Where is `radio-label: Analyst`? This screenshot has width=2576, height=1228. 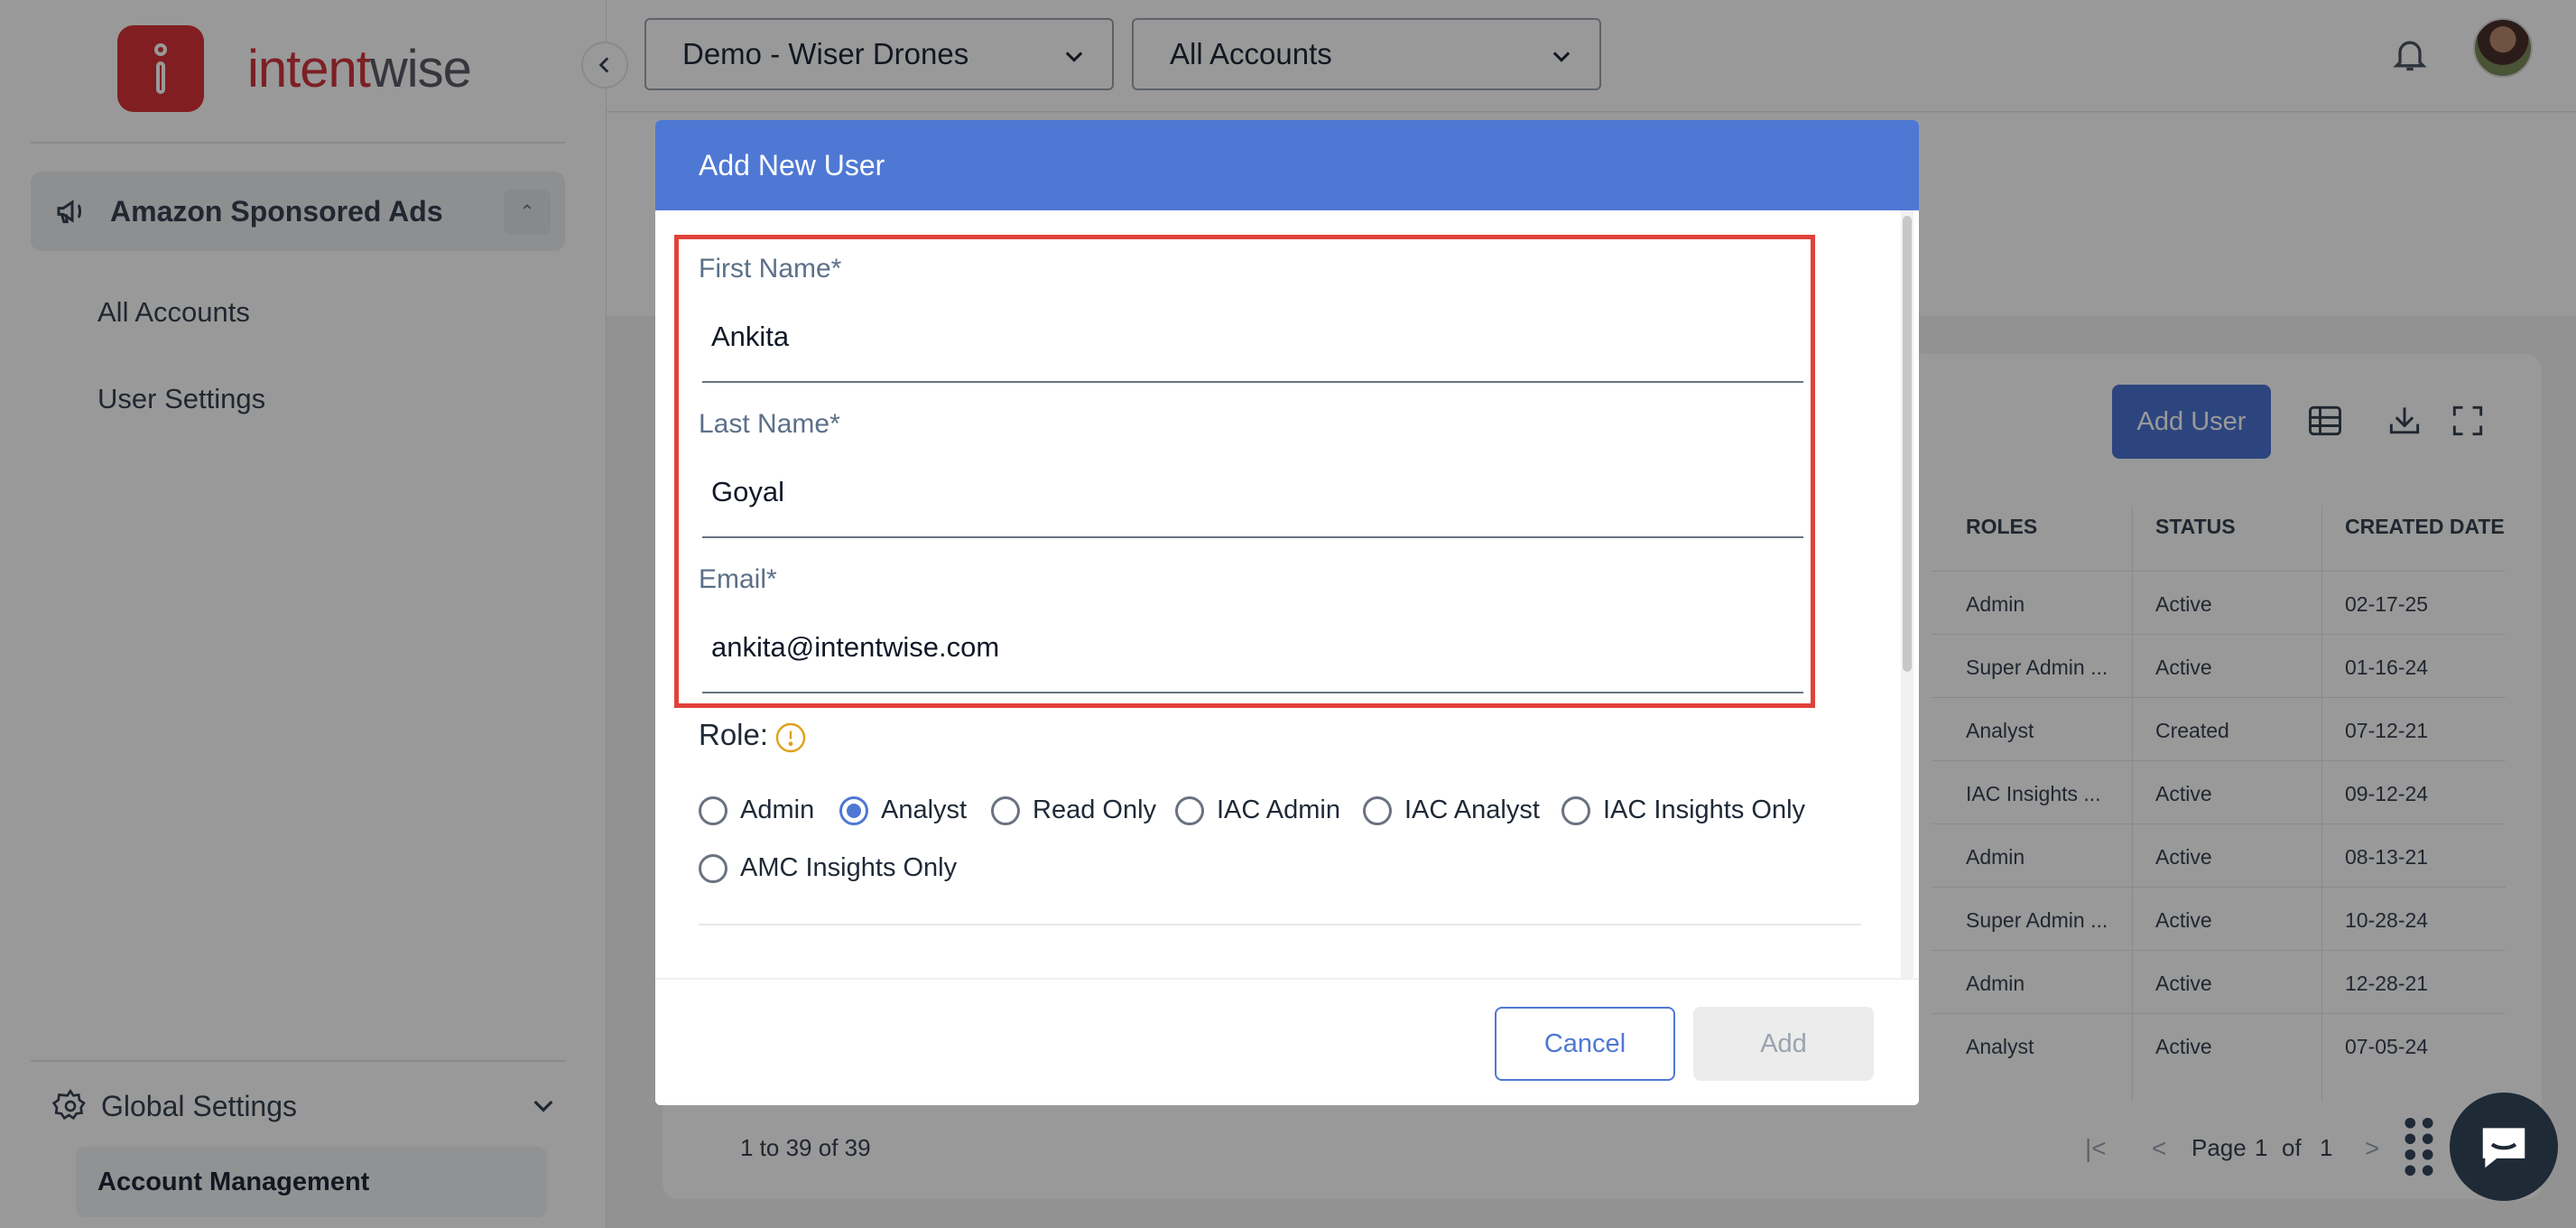
radio-label: Analyst is located at coordinates (924, 809).